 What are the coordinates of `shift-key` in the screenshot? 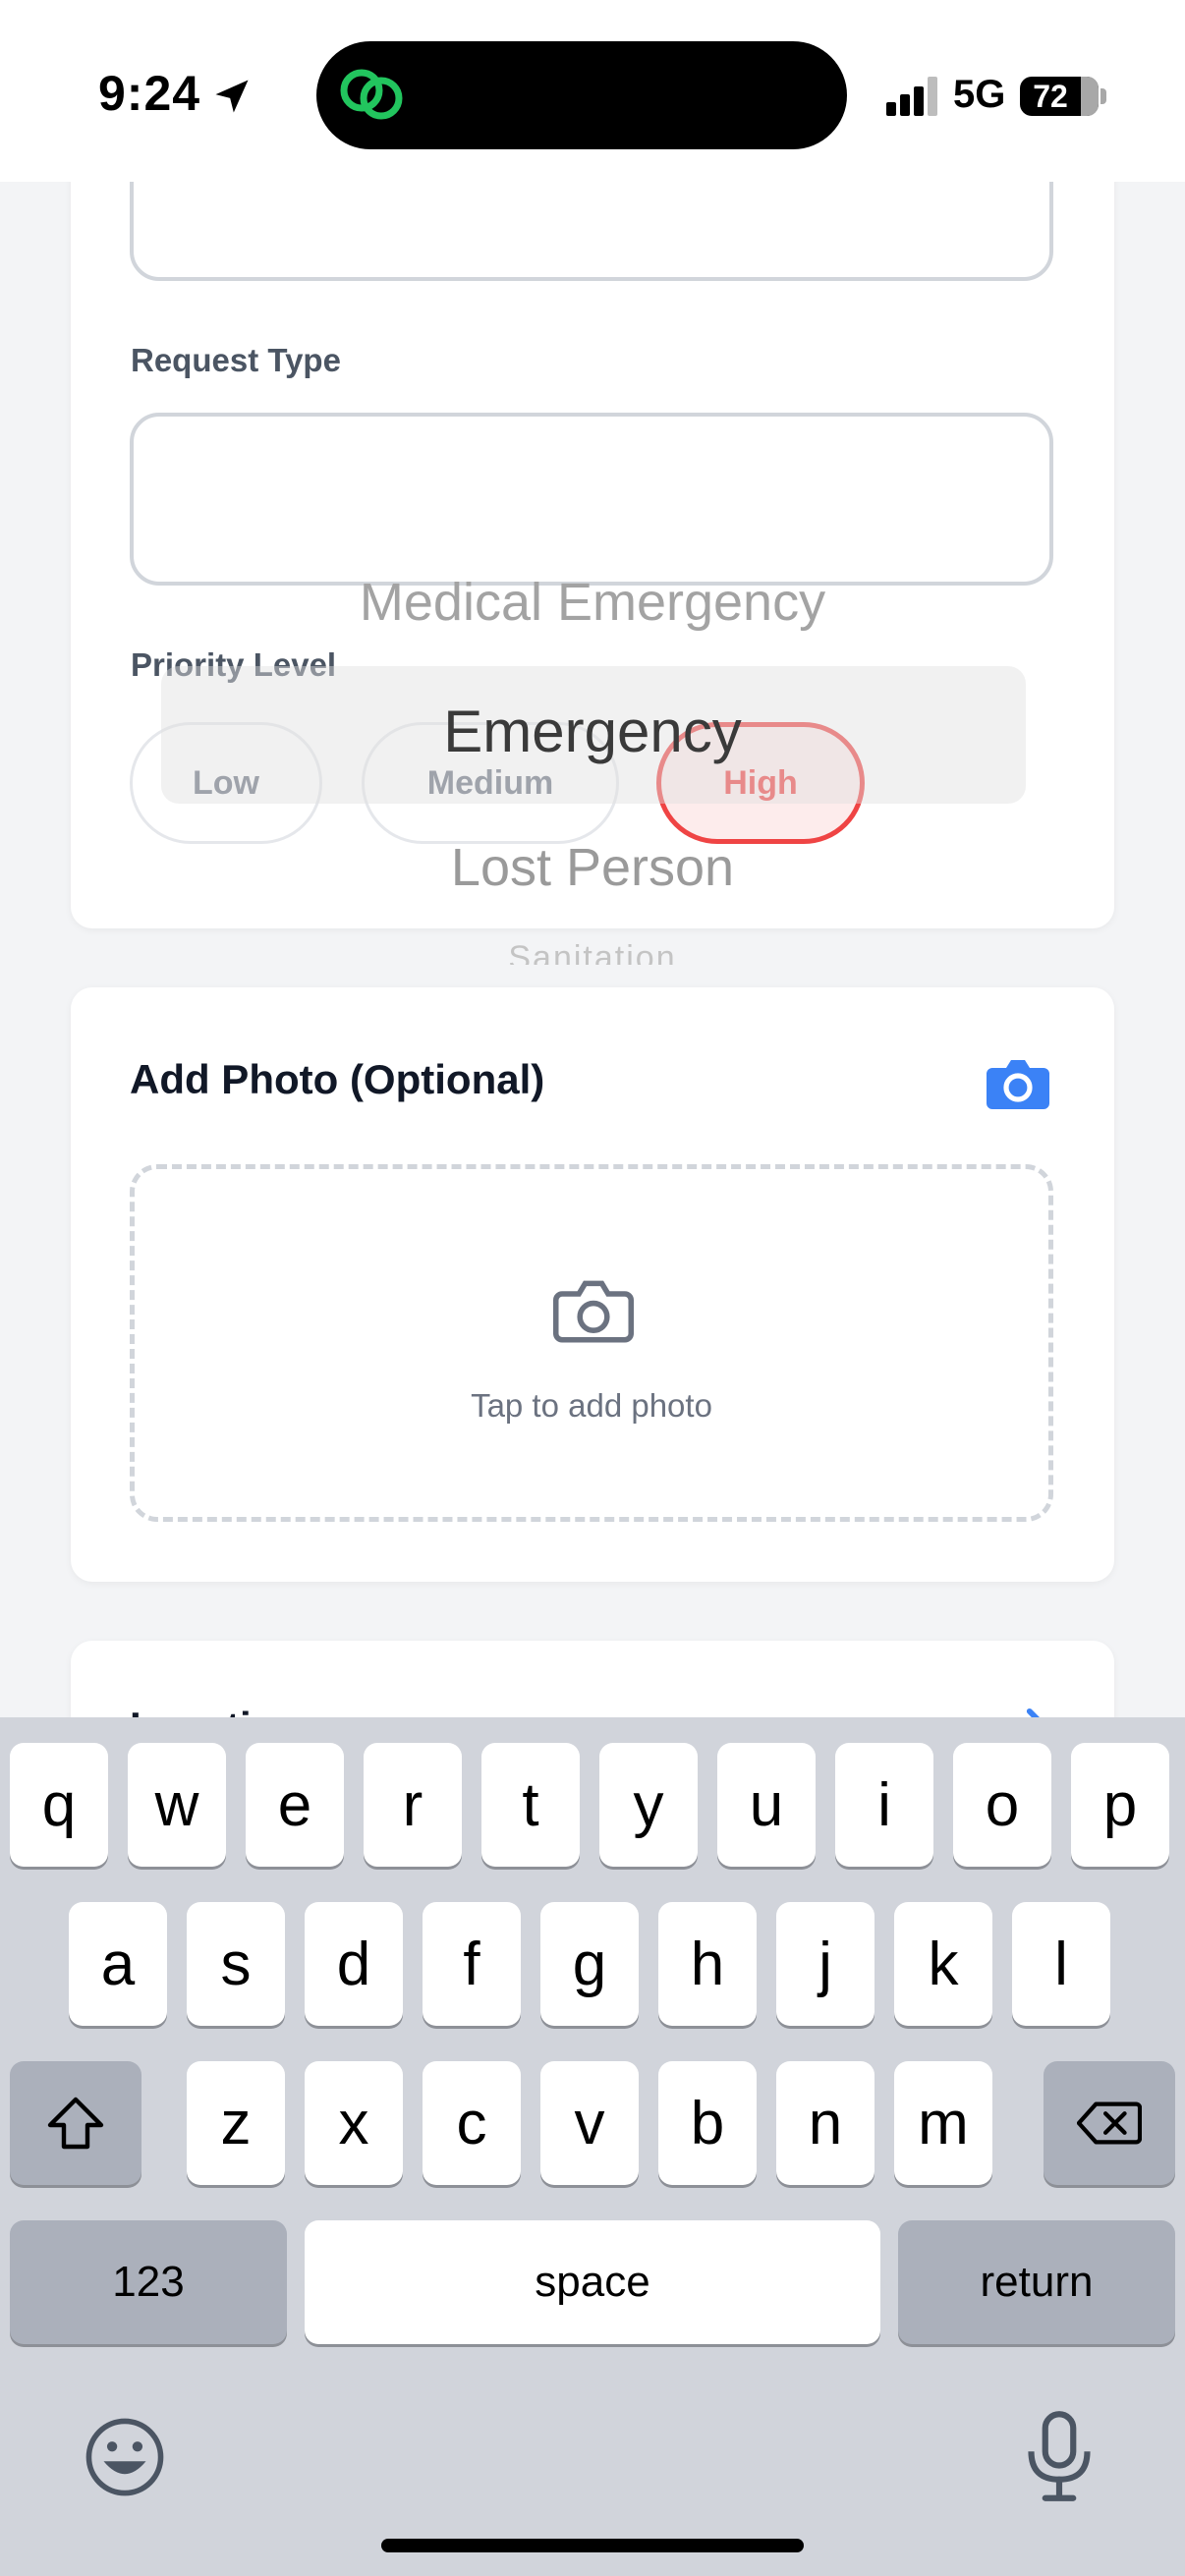 It's located at (76, 2123).